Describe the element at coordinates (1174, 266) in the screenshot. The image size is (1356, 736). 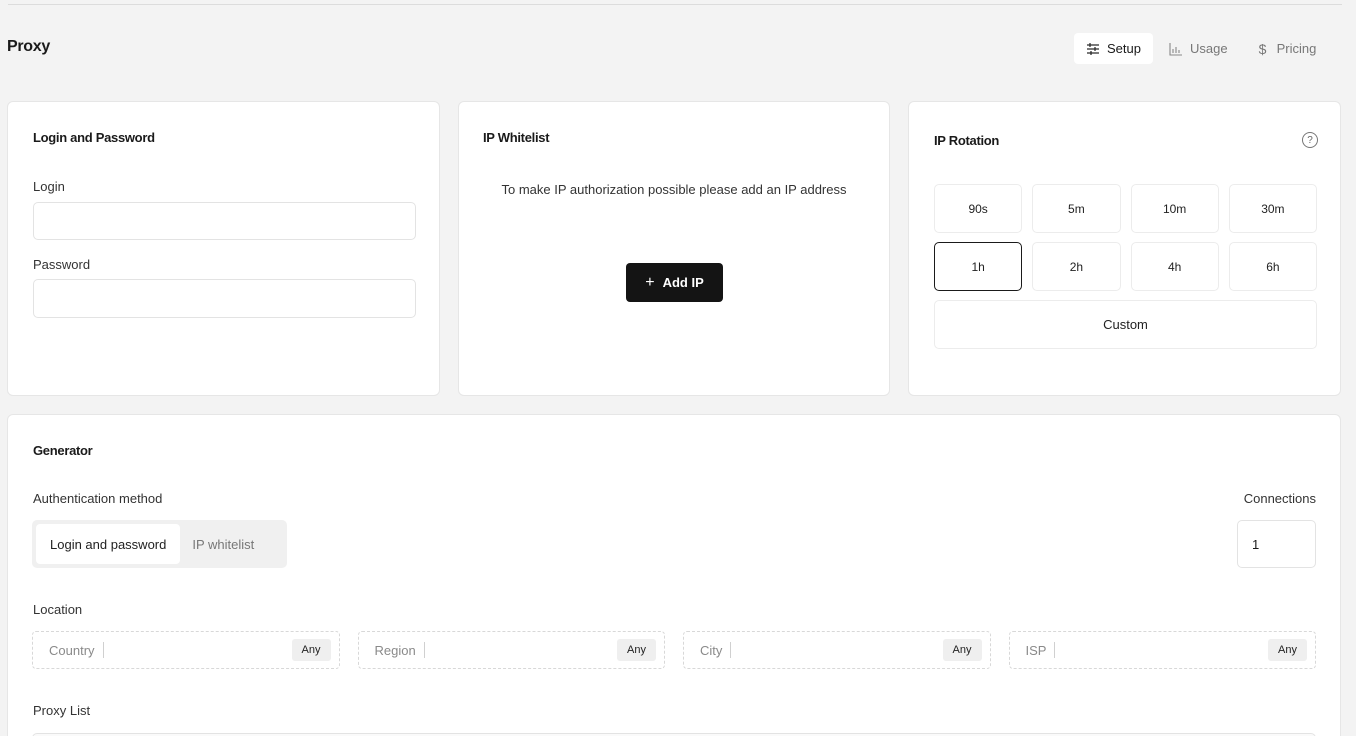
I see `rotation-option-4h: 4h` at that location.